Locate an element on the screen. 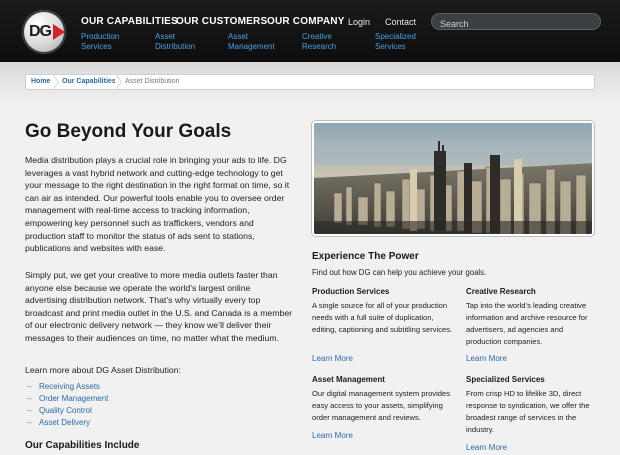 This screenshot has width=620, height=455. link-order-management: Order Management is located at coordinates (67, 399).